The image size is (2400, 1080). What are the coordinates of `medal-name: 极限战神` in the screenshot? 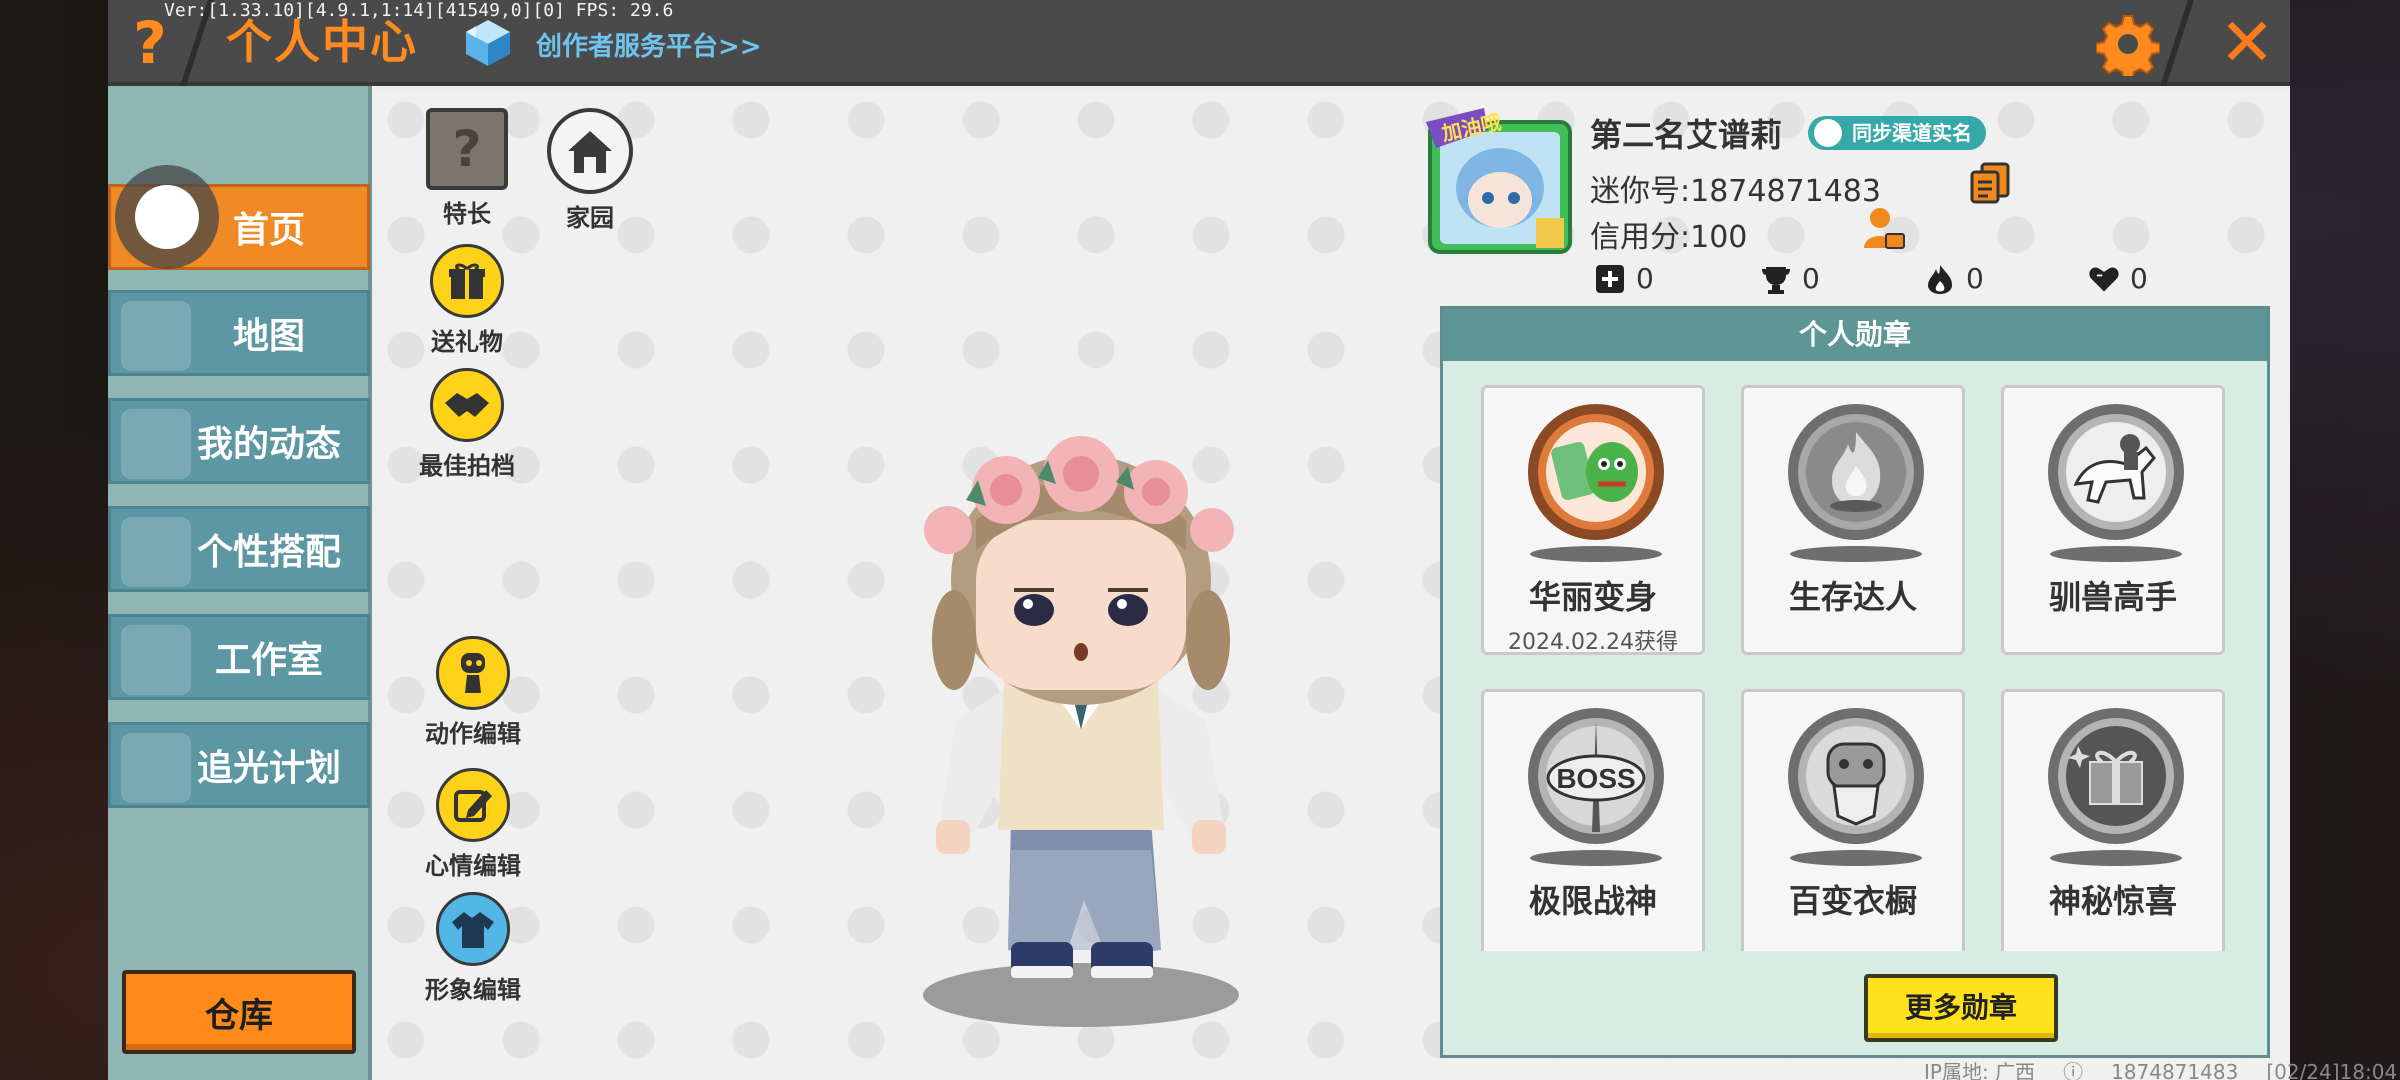 It's located at (1592, 901).